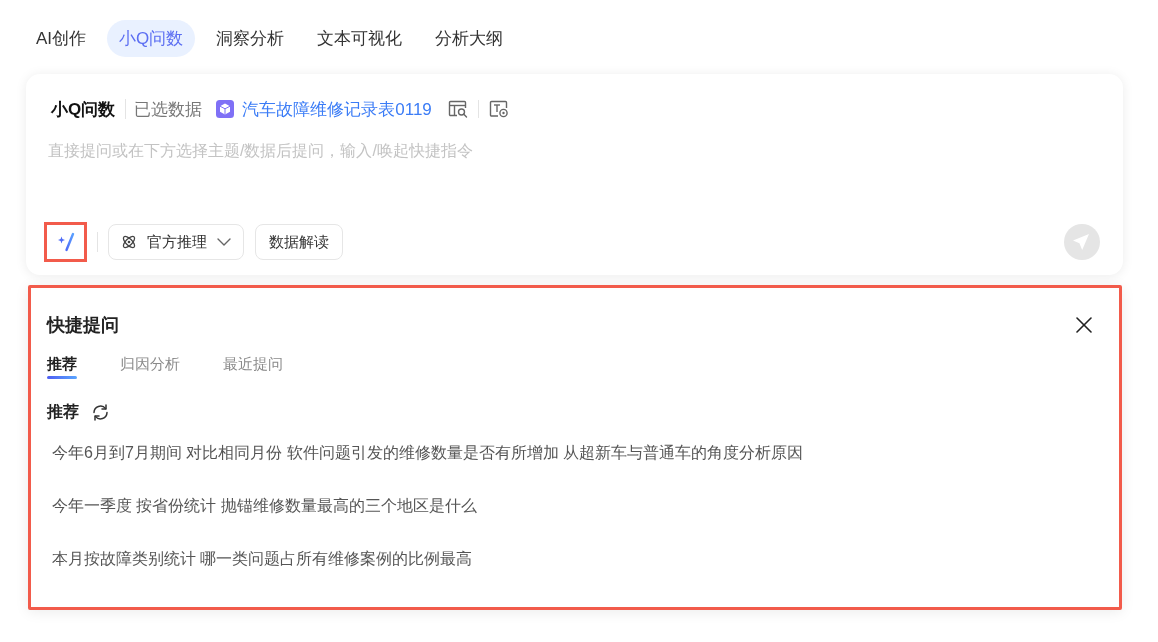  Describe the element at coordinates (264, 506) in the screenshot. I see `suggested-question: 今年一季度 按省份统计 抛锚维修数量最高的三个地区是什么` at that location.